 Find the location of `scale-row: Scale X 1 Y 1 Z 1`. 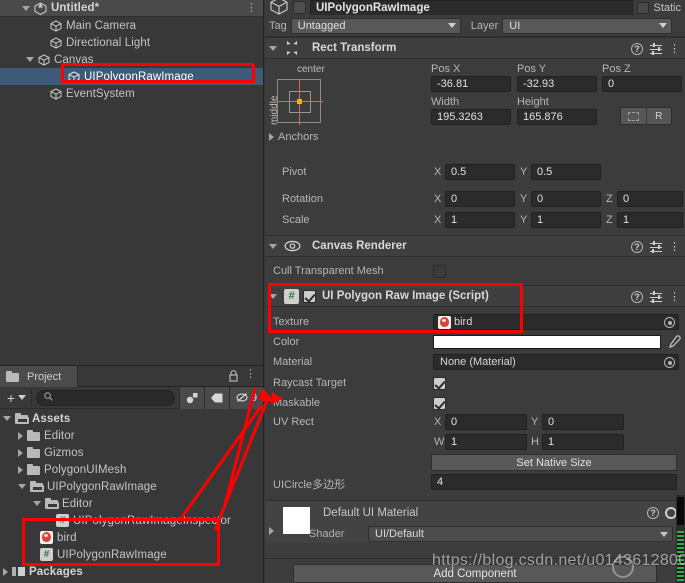

scale-row: Scale X 1 Y 1 Z 1 is located at coordinates (475, 221).